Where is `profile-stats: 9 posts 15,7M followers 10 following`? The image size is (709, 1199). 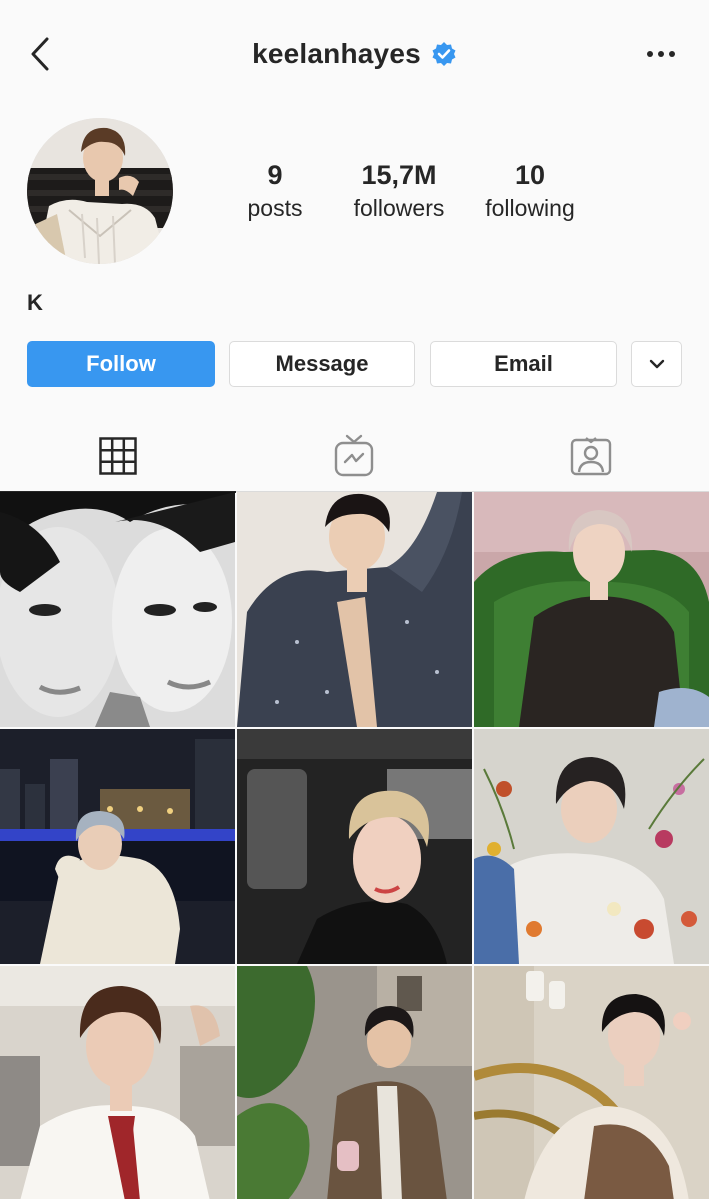 profile-stats: 9 posts 15,7M followers 10 following is located at coordinates (410, 198).